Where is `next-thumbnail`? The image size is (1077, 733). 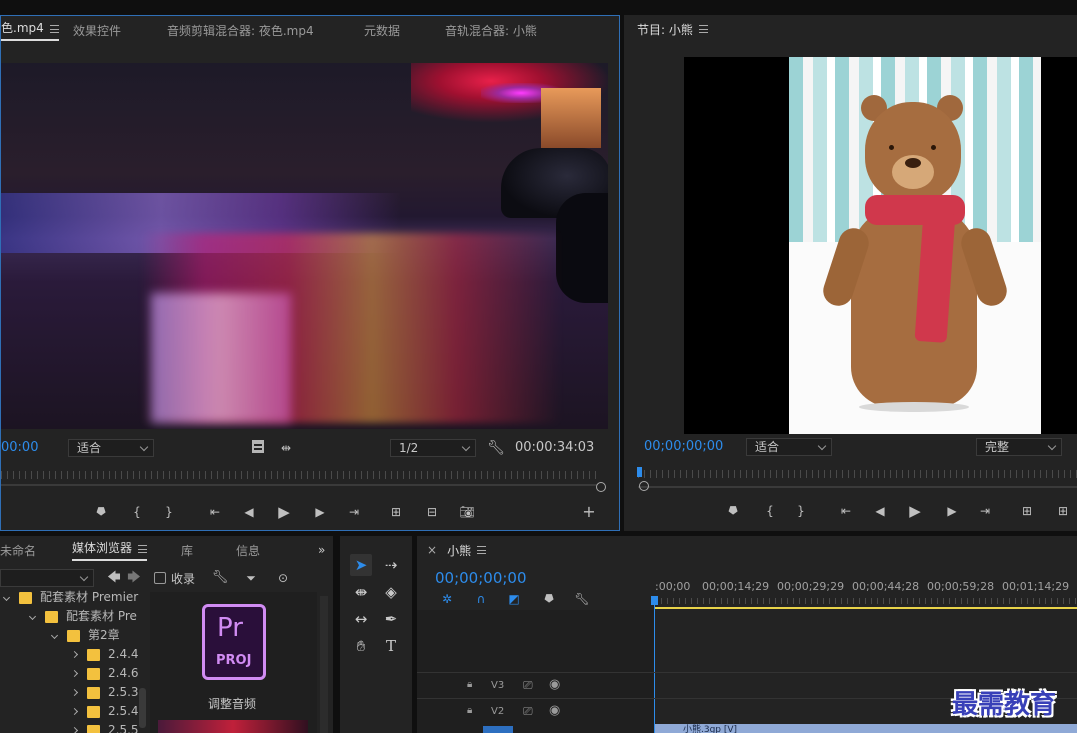
next-thumbnail is located at coordinates (233, 726).